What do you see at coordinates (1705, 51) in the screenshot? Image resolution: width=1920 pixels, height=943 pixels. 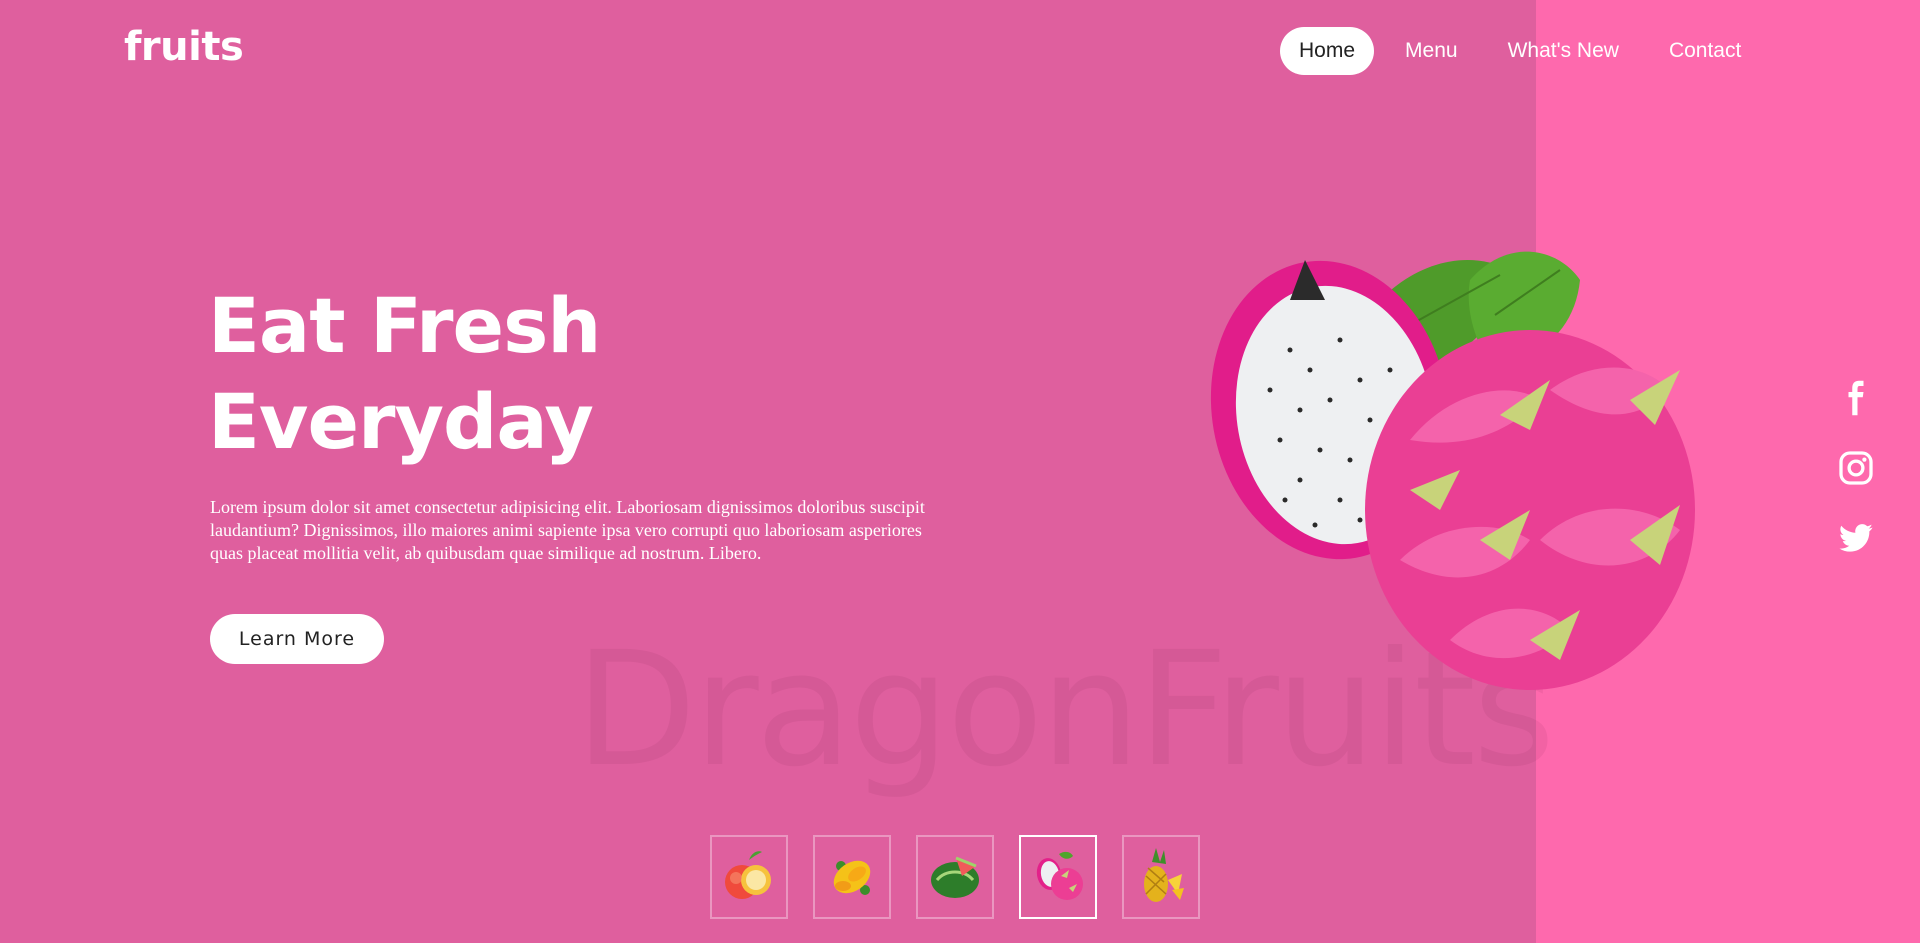 I see `nav-contact: Contact` at bounding box center [1705, 51].